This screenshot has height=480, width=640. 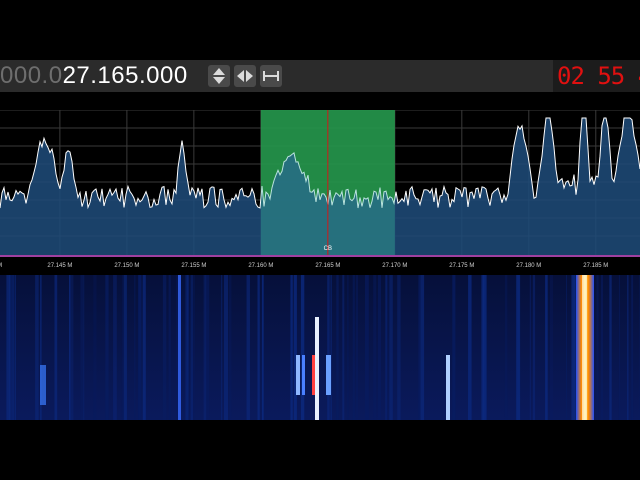 I want to click on clock-display: 02 55 44, so click(x=596, y=76).